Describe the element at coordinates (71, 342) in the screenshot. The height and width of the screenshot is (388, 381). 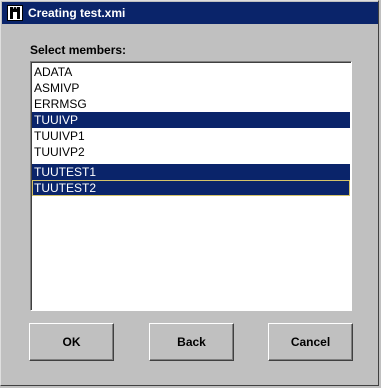
I see `ok-button: OK` at that location.